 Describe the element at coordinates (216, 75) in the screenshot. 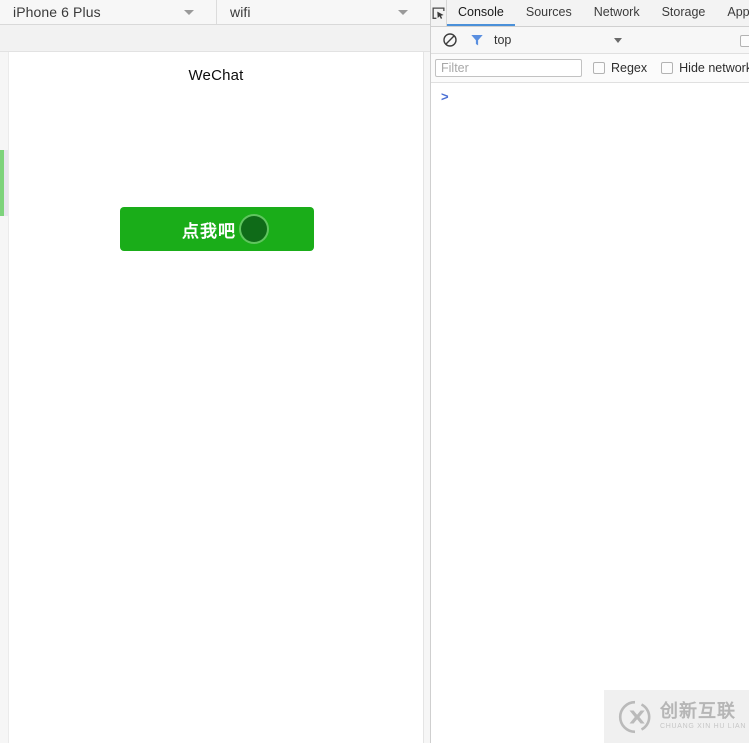

I see `wechat-navbar-title: WeChat` at that location.